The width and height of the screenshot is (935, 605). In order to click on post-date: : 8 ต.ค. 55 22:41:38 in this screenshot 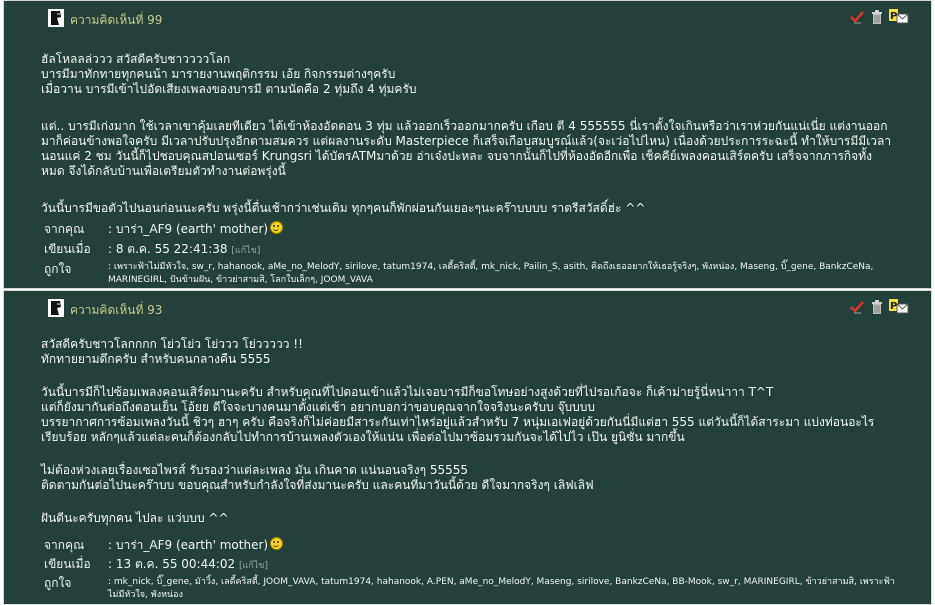, I will do `click(168, 249)`.